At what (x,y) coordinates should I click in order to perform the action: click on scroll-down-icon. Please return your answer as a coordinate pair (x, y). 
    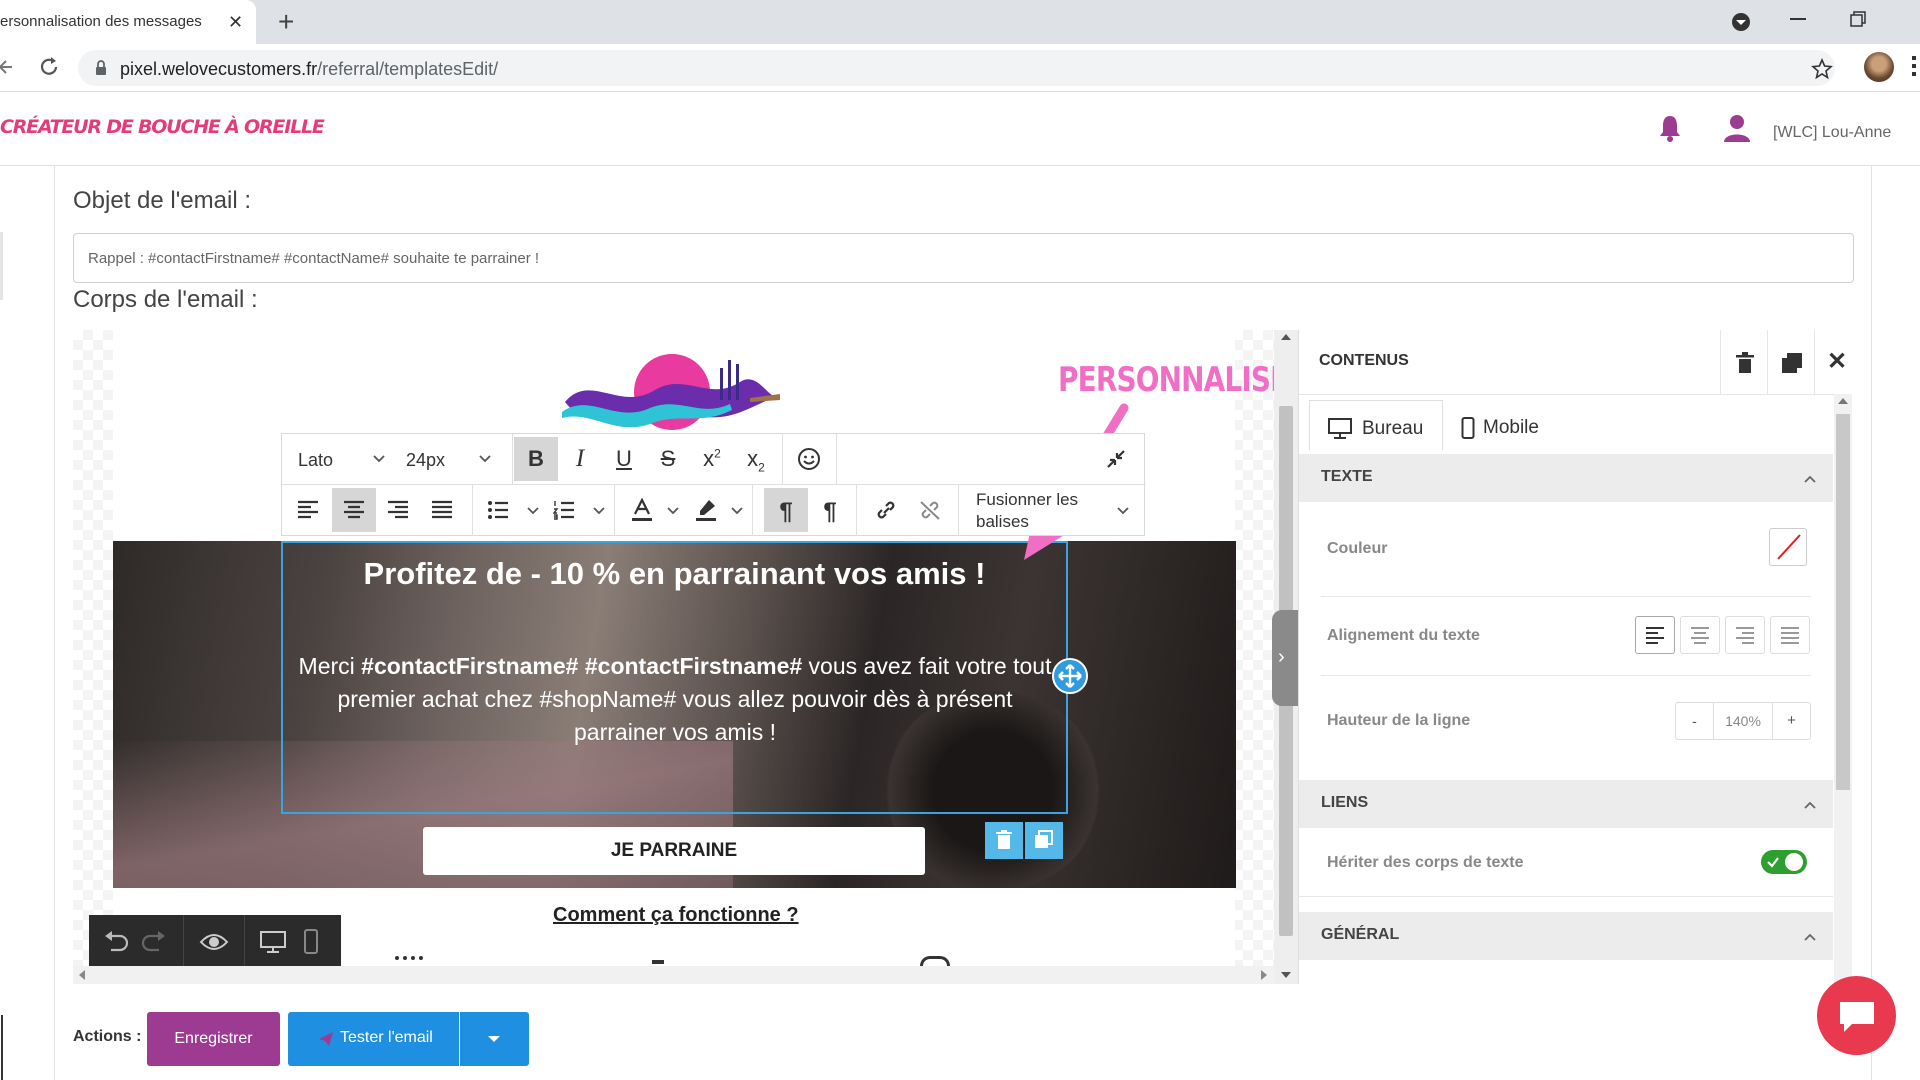
    Looking at the image, I should click on (1286, 975).